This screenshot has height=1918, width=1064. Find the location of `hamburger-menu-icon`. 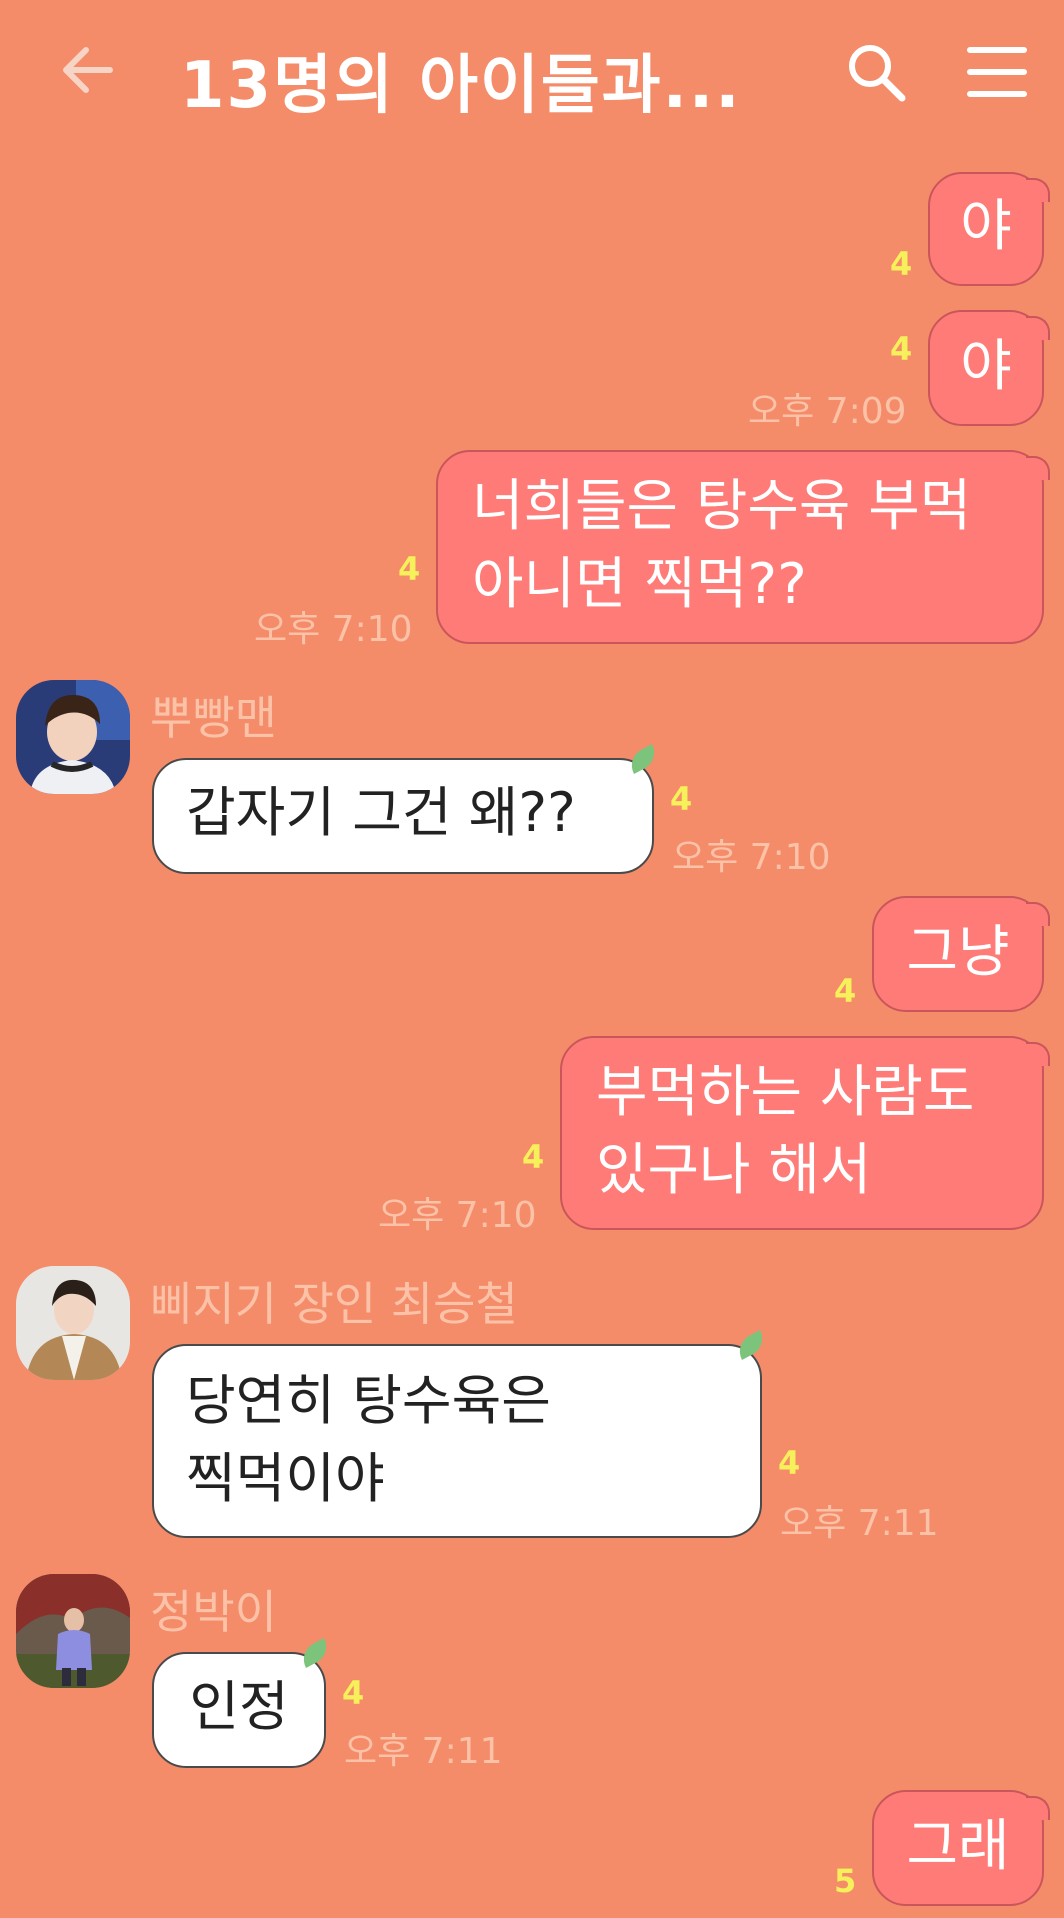

hamburger-menu-icon is located at coordinates (997, 72).